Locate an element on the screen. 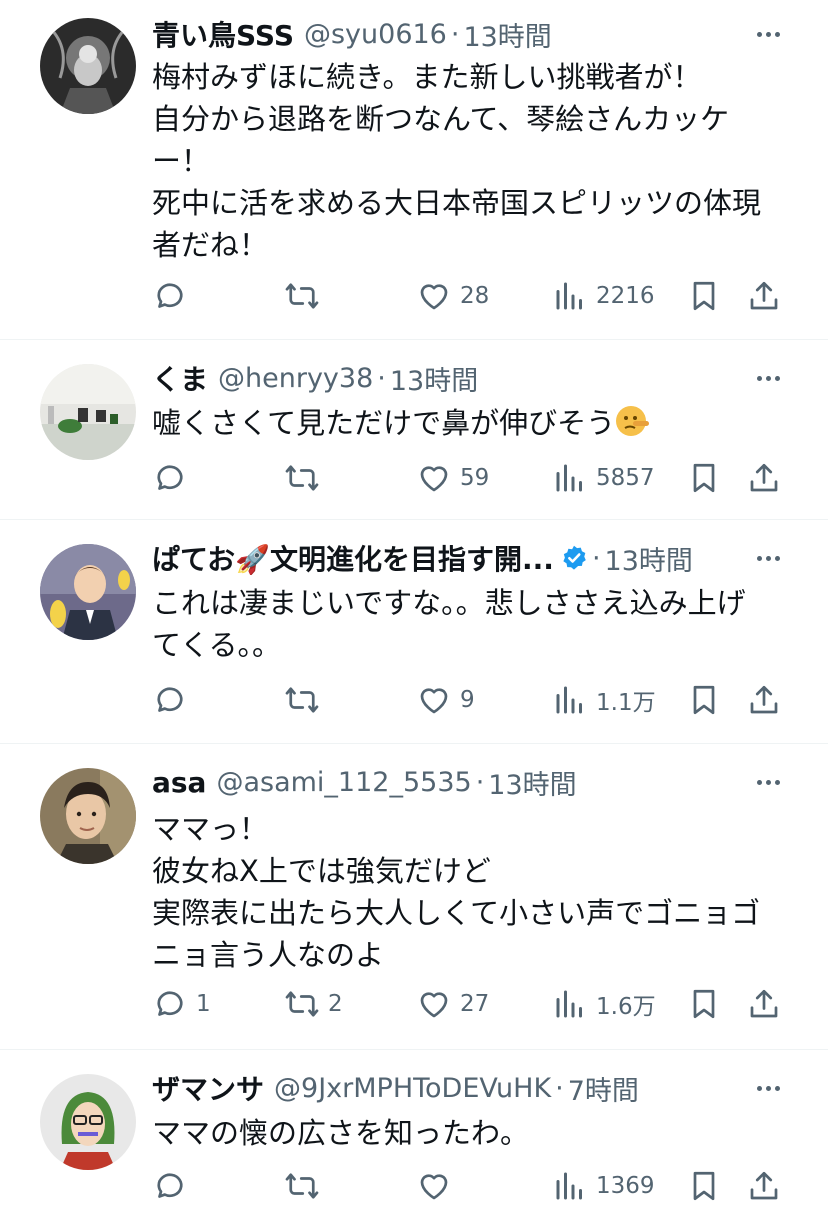 The height and width of the screenshot is (1222, 828). share-icon is located at coordinates (764, 1003).